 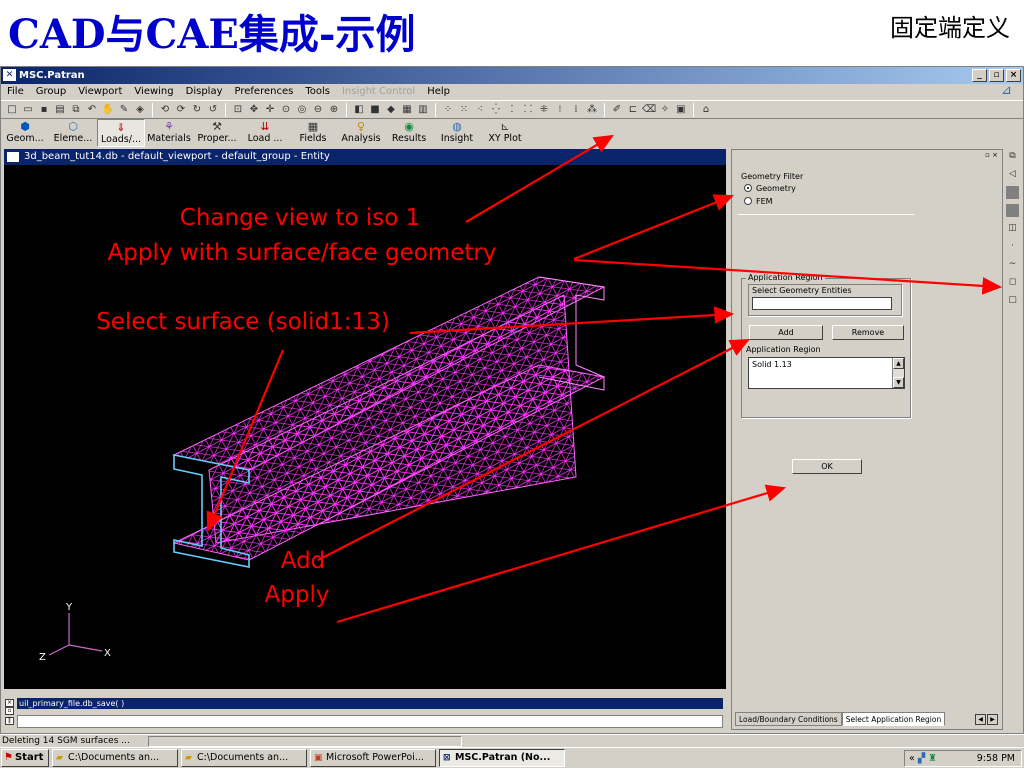 What do you see at coordinates (1012, 210) in the screenshot?
I see `select-solid-icon` at bounding box center [1012, 210].